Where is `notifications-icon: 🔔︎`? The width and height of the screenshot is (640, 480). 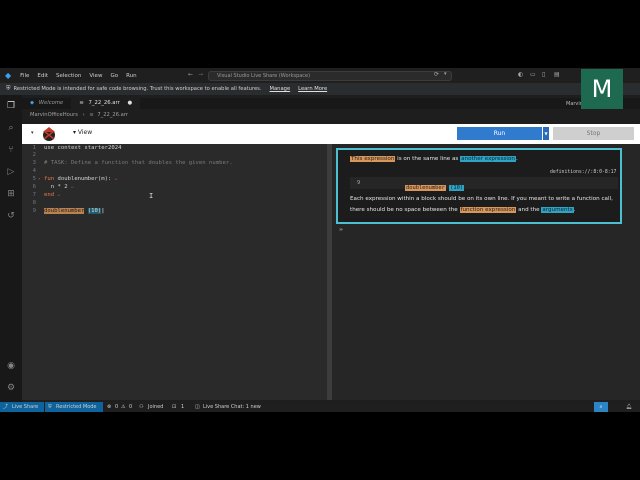
notifications-icon: 🔔︎ is located at coordinates (629, 407).